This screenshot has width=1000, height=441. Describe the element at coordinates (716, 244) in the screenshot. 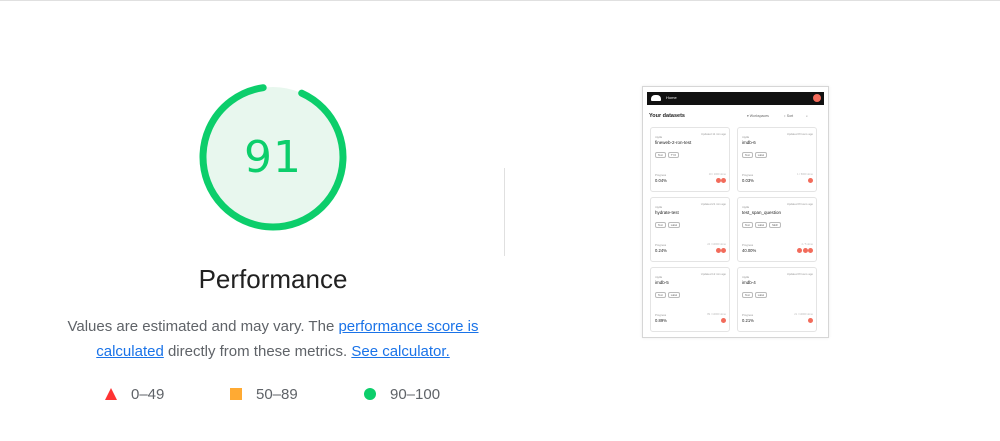

I see `card-progress-count: 24 / 10000 done` at that location.